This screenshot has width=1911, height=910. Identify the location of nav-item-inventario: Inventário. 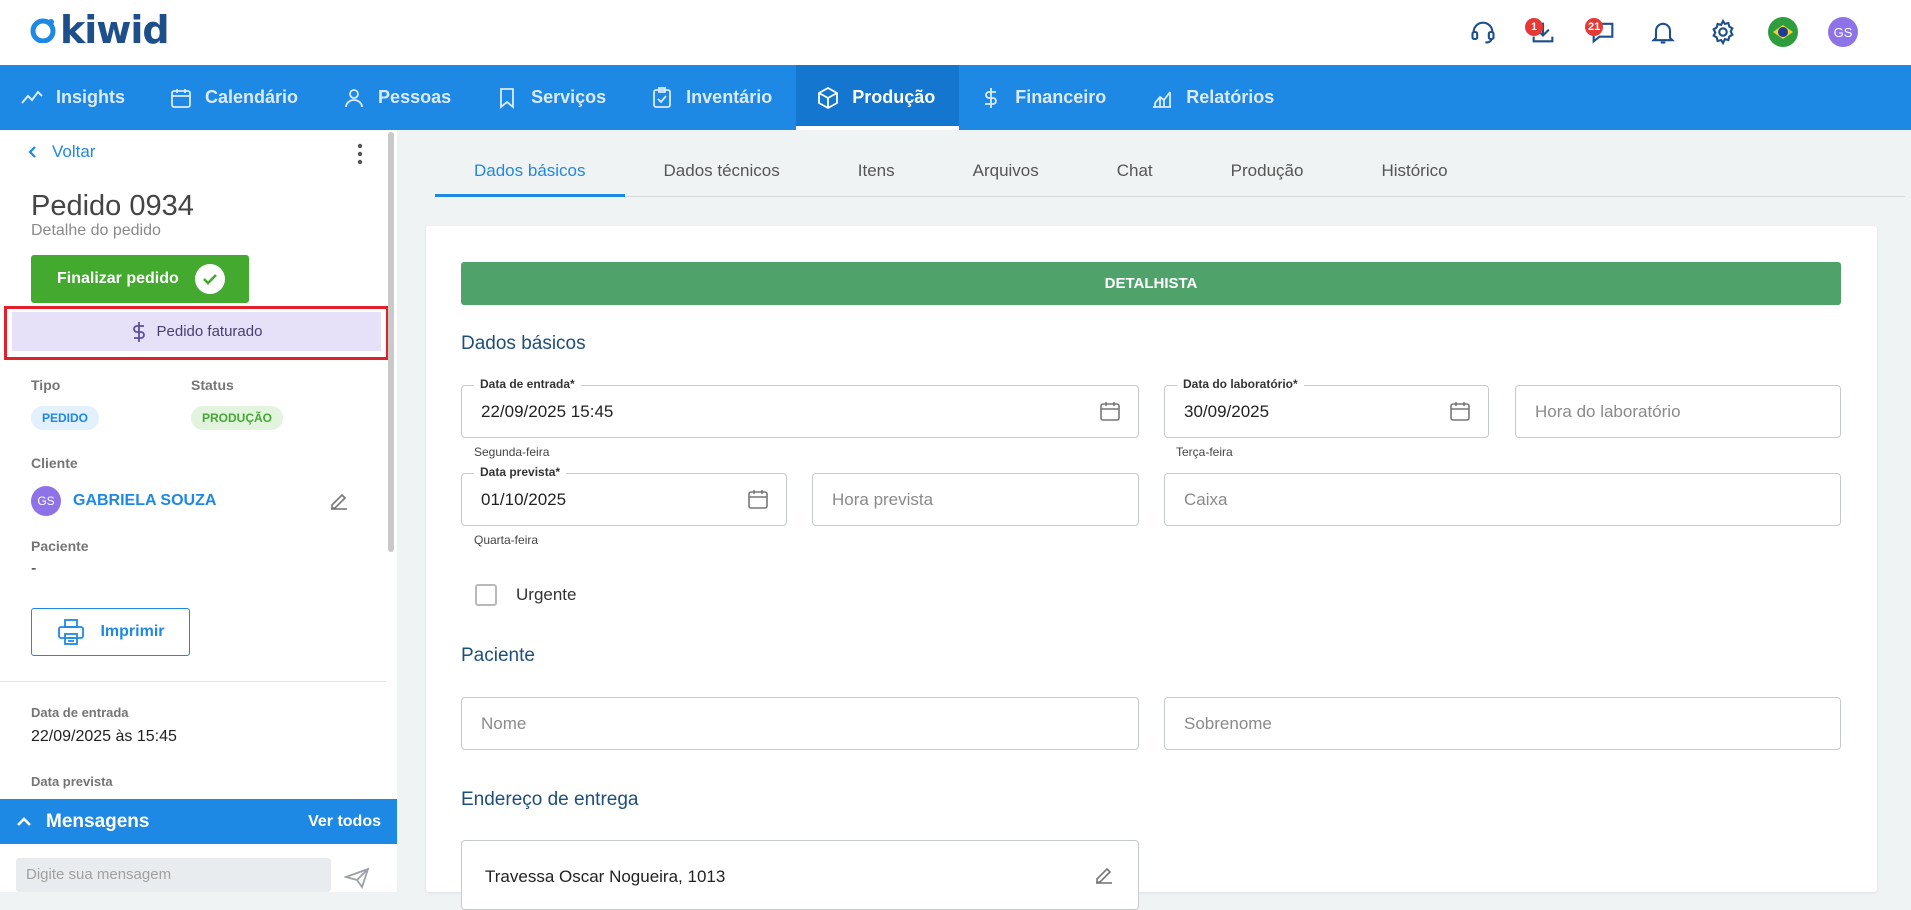
(713, 97).